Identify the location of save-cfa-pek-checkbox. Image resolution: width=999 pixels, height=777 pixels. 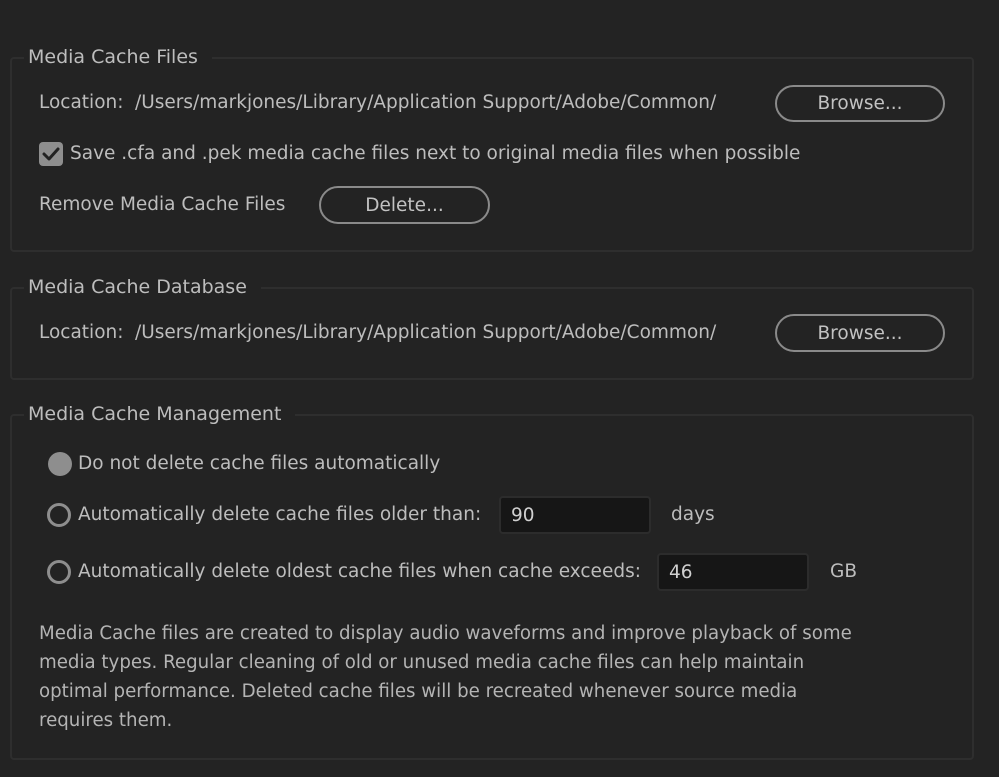
(51, 154).